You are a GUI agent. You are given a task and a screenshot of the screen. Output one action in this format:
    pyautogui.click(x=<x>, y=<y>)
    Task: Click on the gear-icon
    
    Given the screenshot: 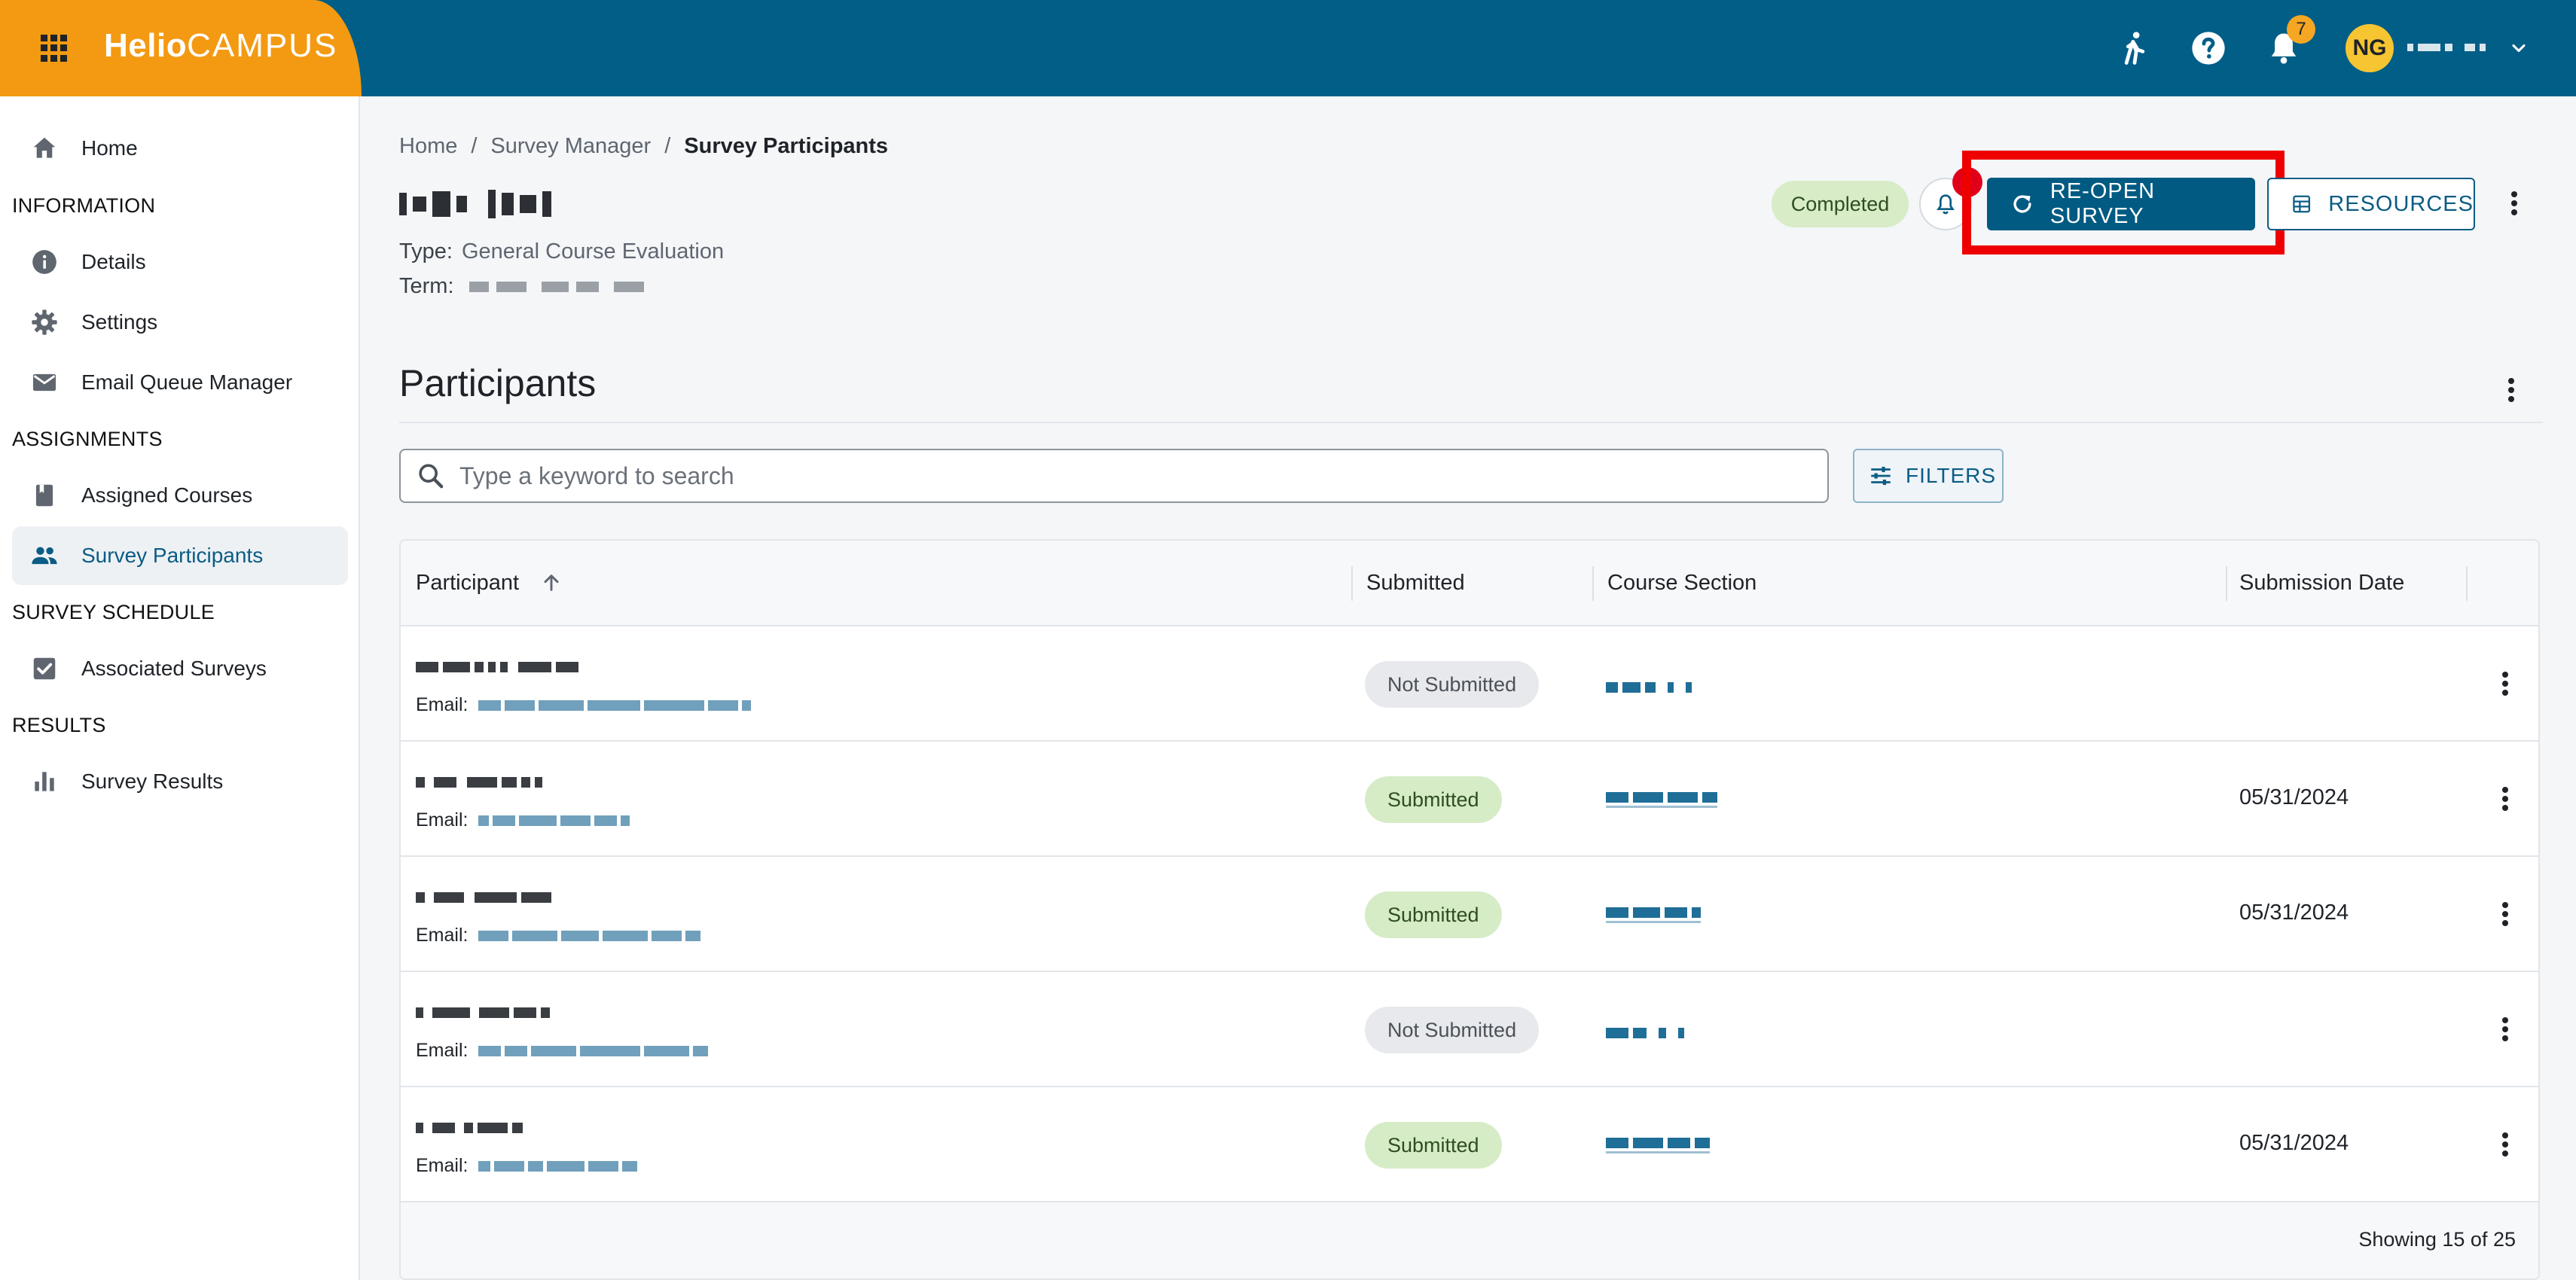 What is the action you would take?
    pyautogui.click(x=45, y=322)
    